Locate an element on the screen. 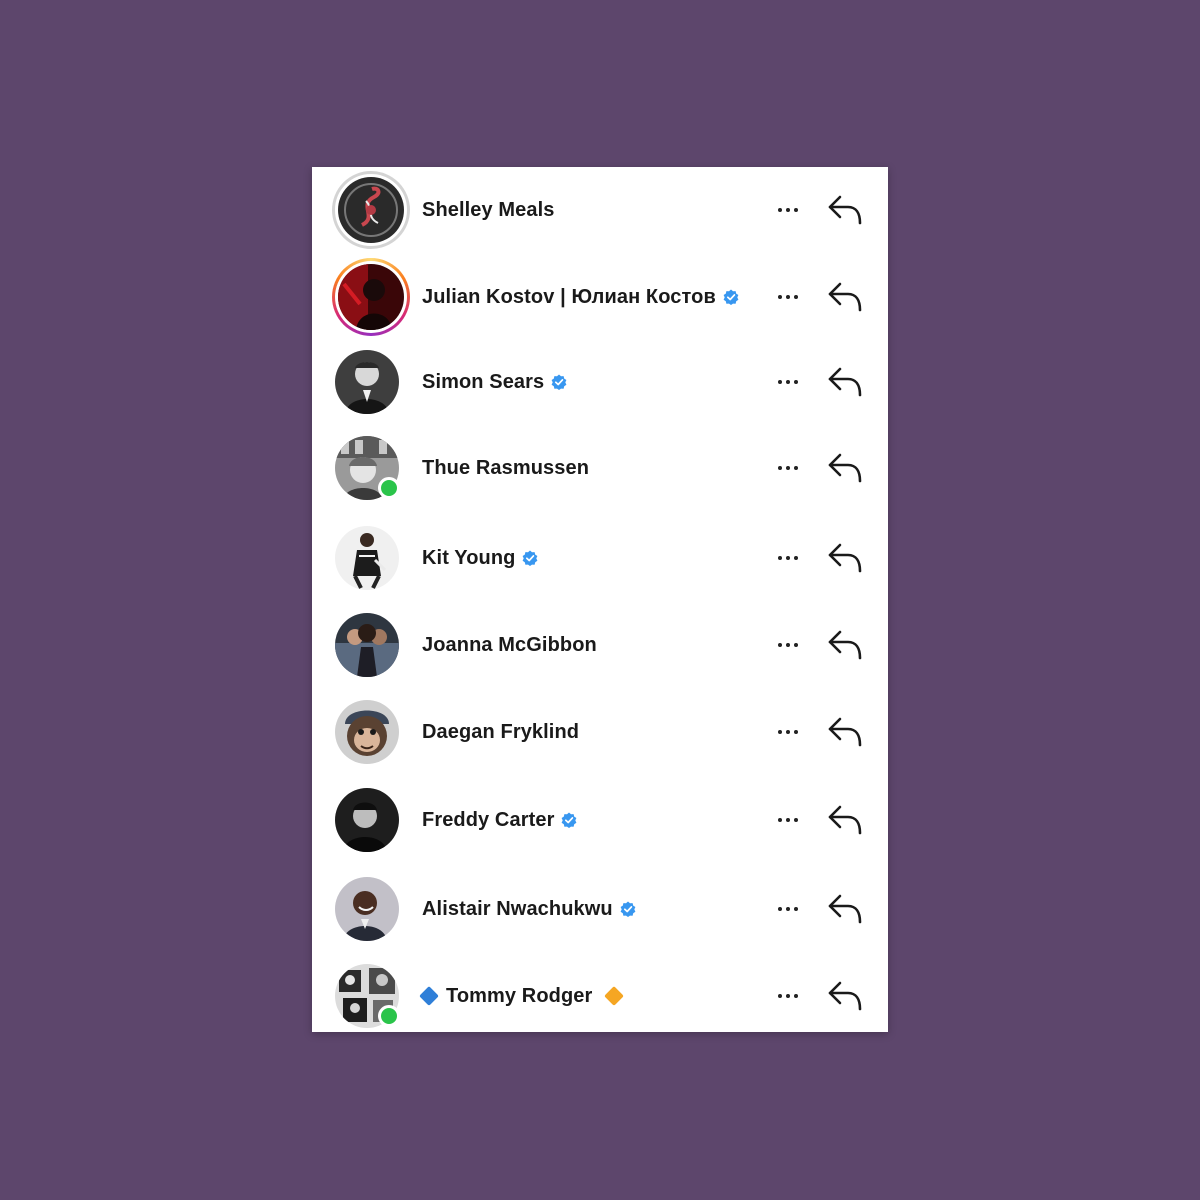 The height and width of the screenshot is (1200, 1200). dark-portrait-avatar is located at coordinates (367, 820).